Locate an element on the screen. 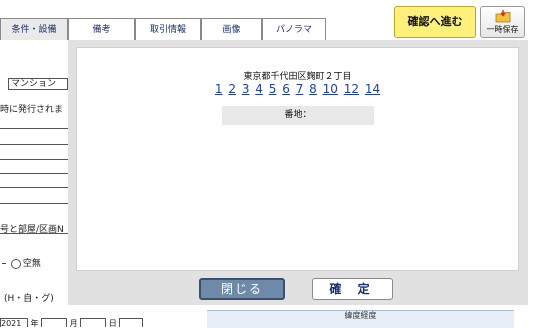 The image size is (543, 328). month-field is located at coordinates (54, 322).